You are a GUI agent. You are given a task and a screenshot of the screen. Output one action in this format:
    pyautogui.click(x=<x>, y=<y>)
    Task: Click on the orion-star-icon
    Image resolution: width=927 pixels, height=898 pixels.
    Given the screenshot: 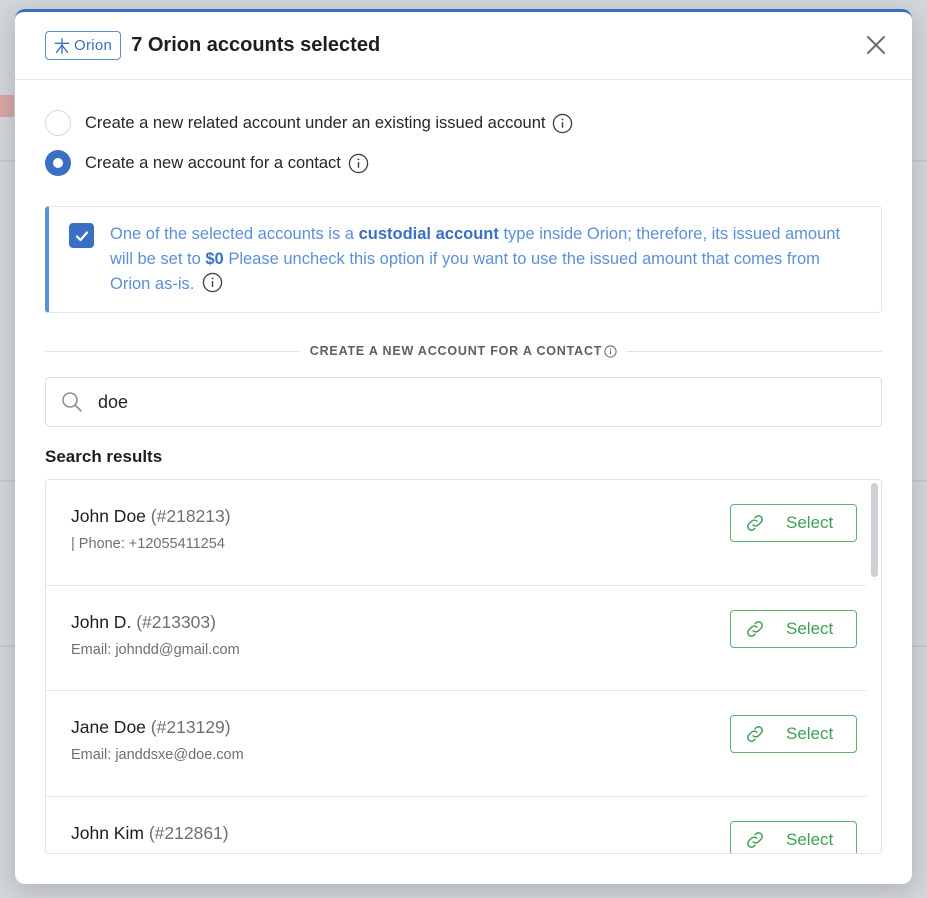 What is the action you would take?
    pyautogui.click(x=62, y=45)
    